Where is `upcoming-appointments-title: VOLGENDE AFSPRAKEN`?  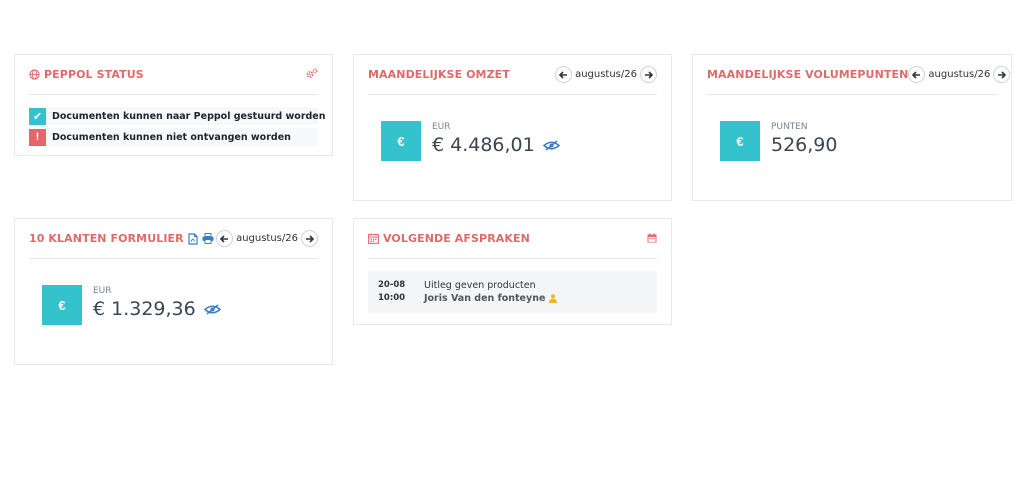 upcoming-appointments-title: VOLGENDE AFSPRAKEN is located at coordinates (456, 238).